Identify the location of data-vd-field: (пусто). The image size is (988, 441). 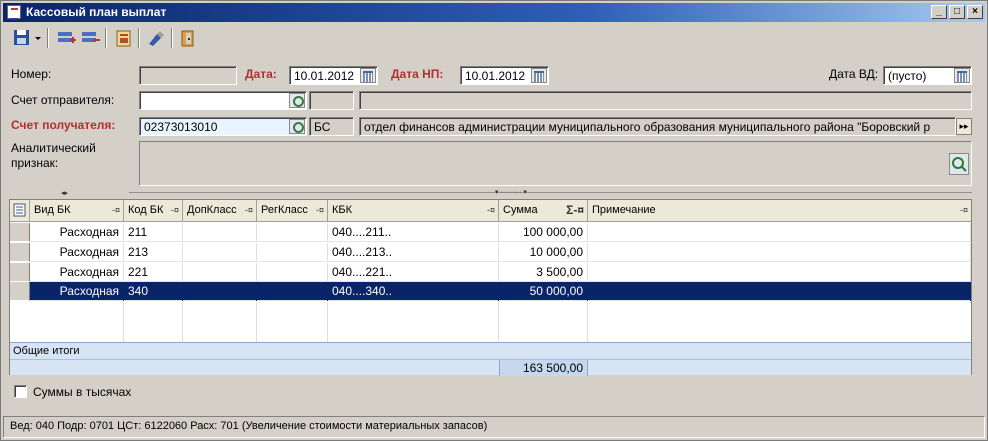
(927, 75).